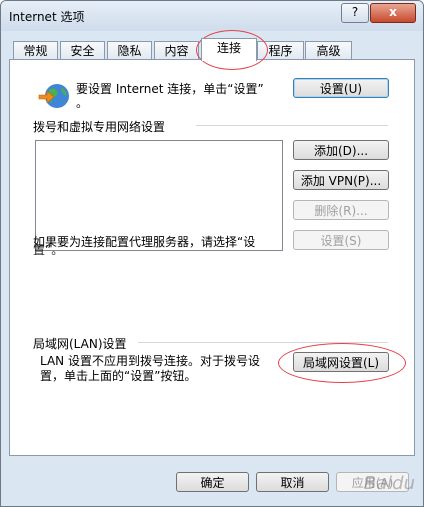 Image resolution: width=424 pixels, height=507 pixels. What do you see at coordinates (229, 49) in the screenshot?
I see `tab-connections: 连接` at bounding box center [229, 49].